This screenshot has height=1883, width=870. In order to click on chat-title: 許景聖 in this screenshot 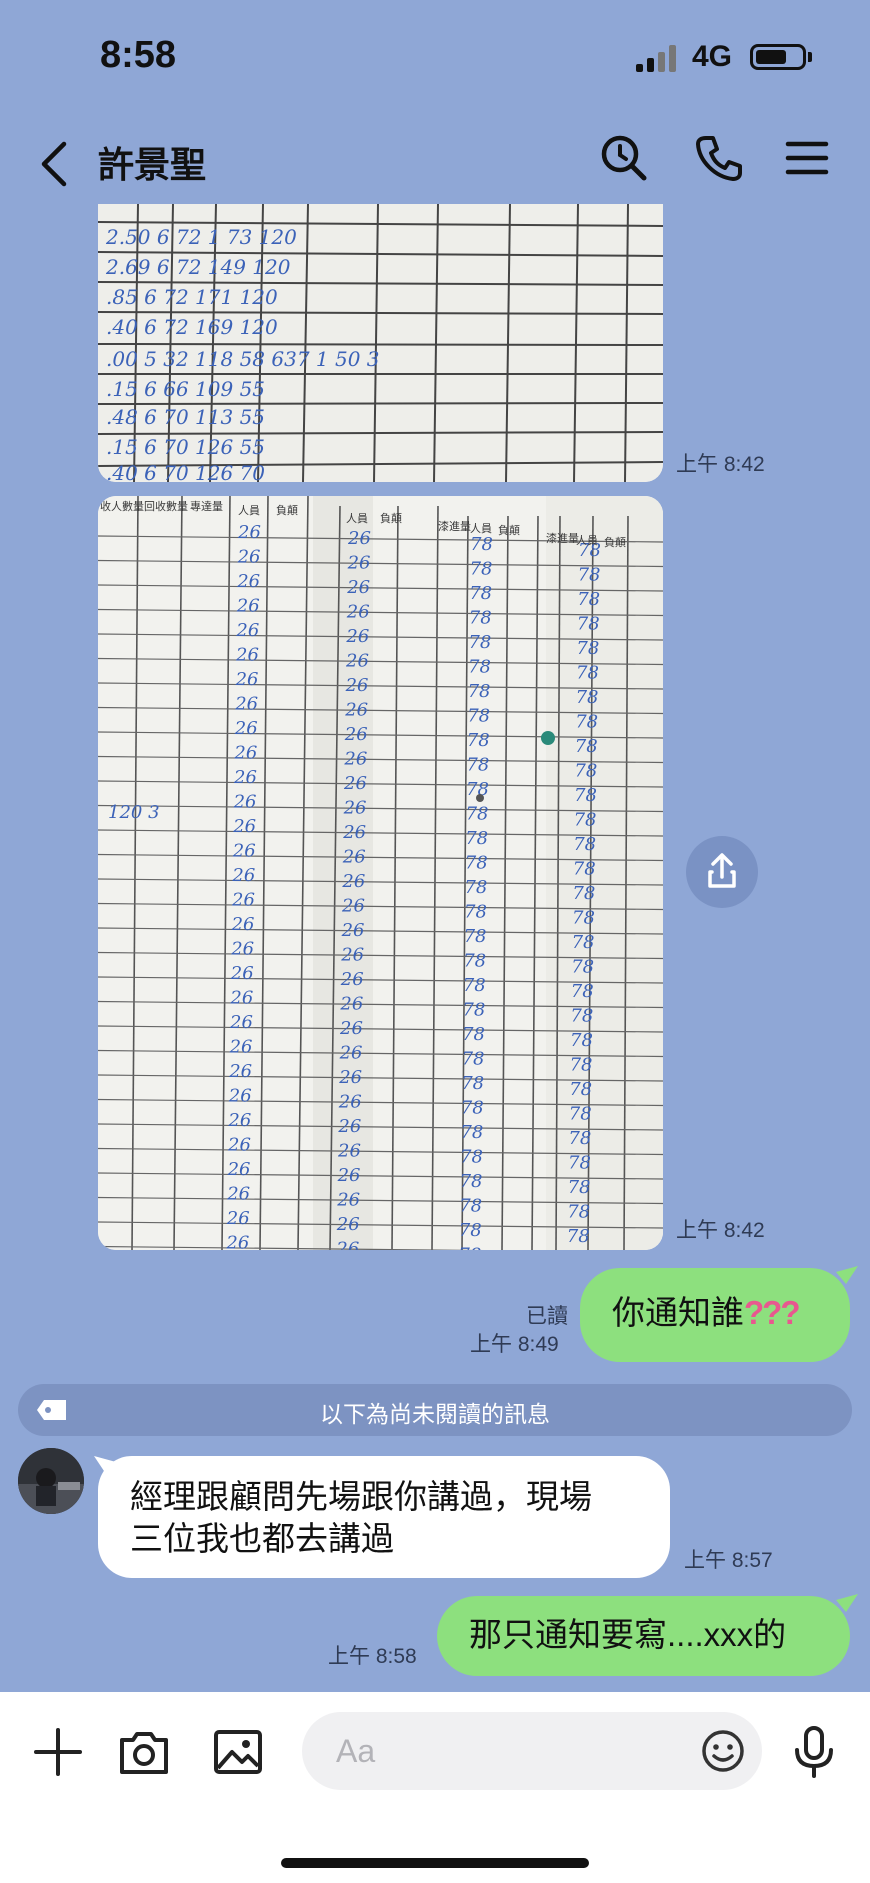, I will do `click(152, 162)`.